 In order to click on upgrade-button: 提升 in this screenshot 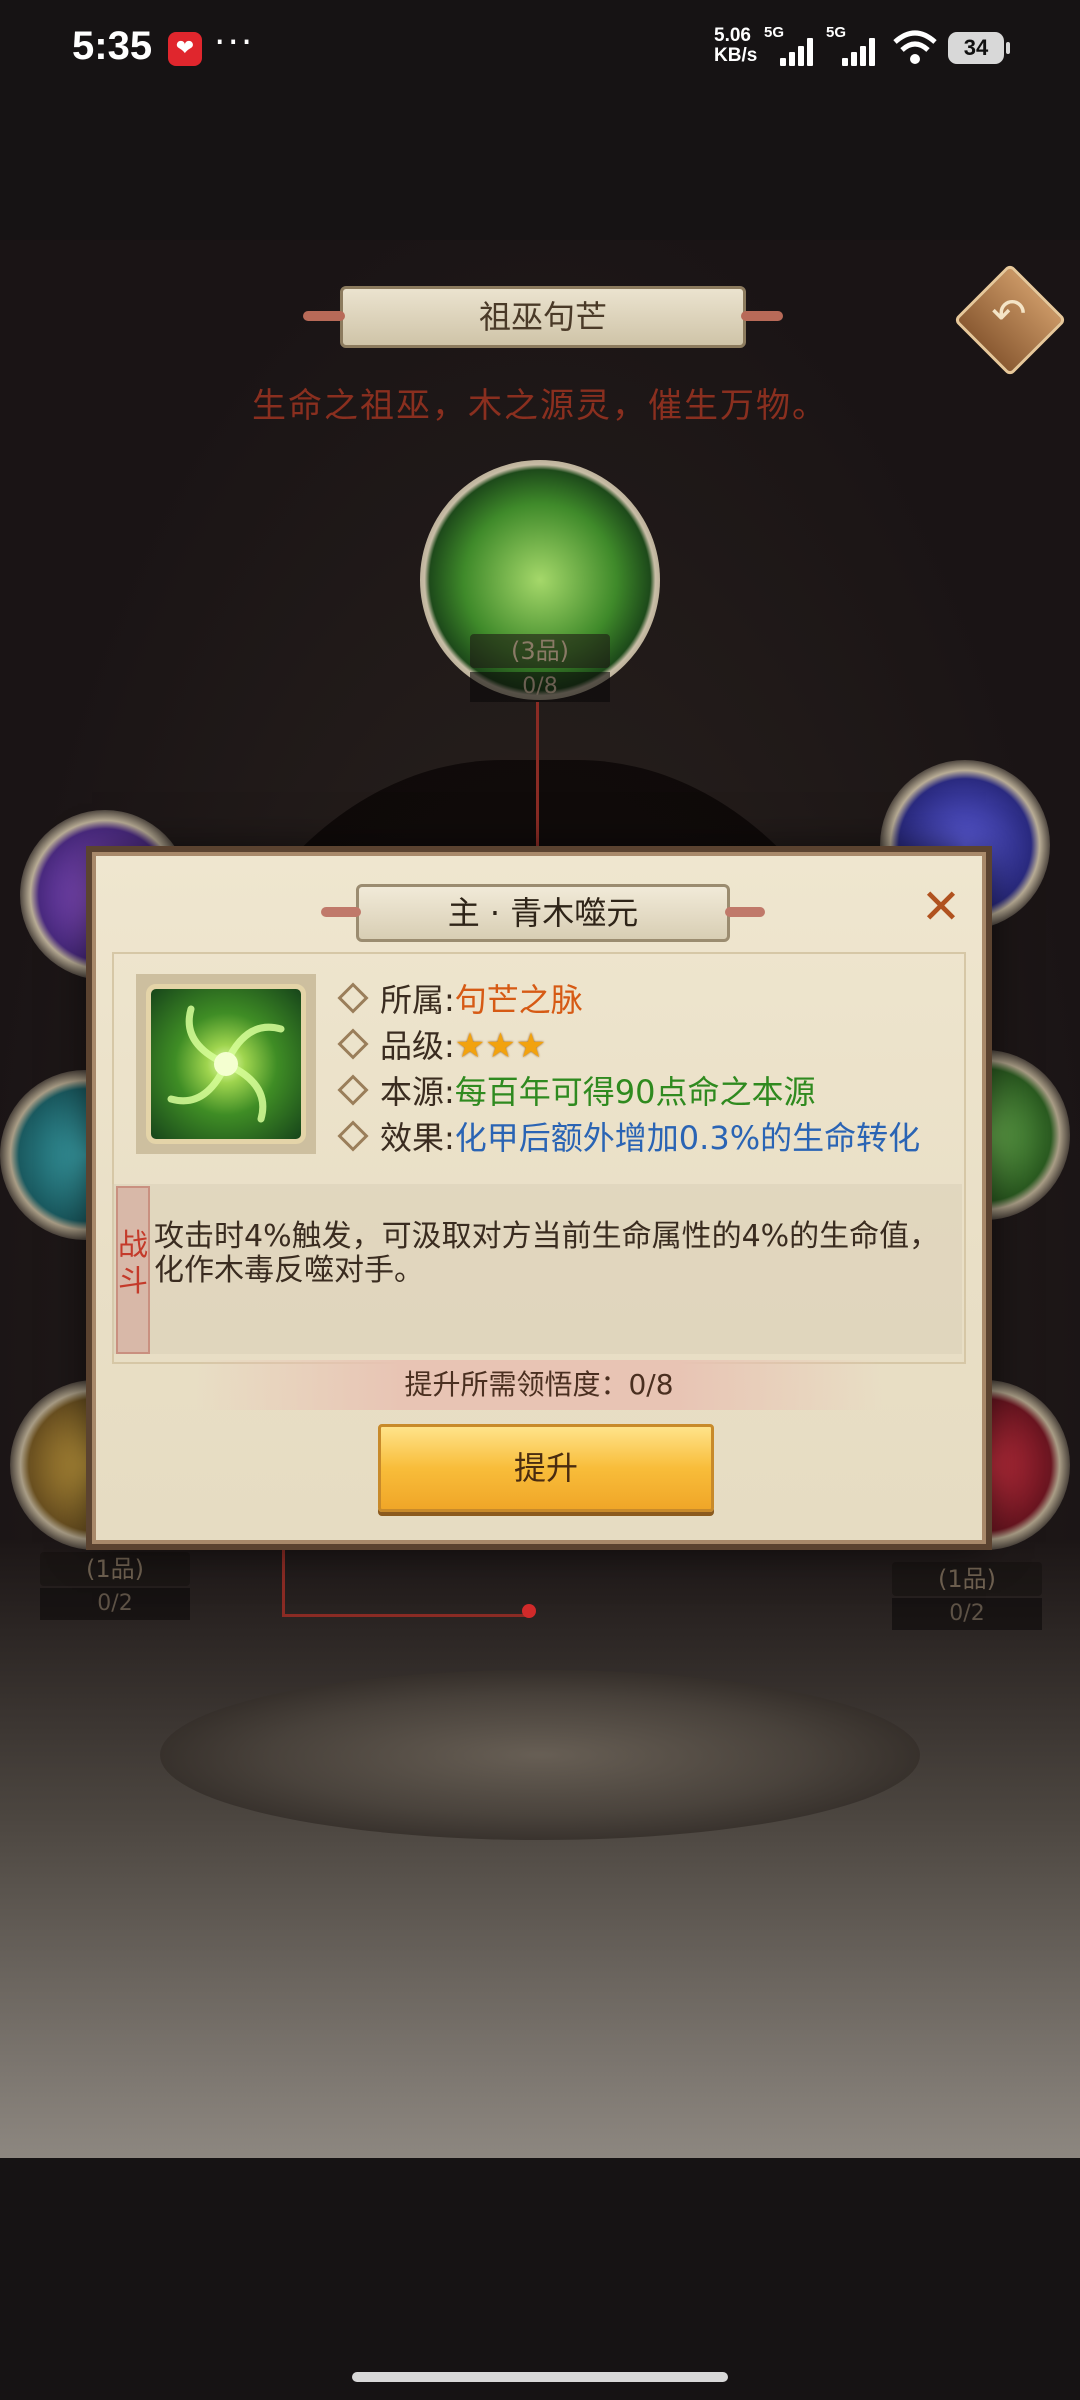, I will do `click(546, 1468)`.